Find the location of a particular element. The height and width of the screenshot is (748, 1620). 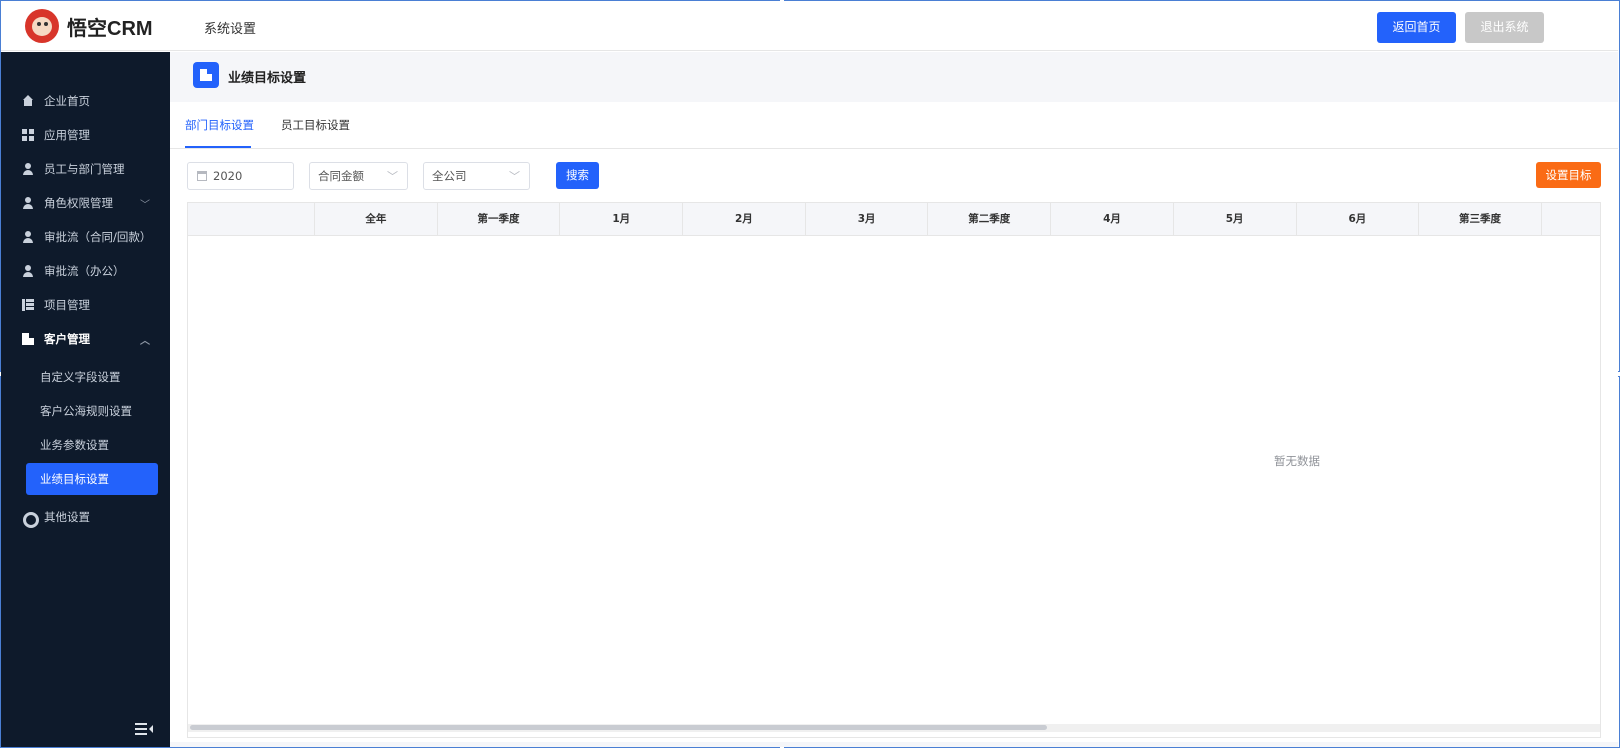

brand-logo: 悟空CRM is located at coordinates (89, 26).